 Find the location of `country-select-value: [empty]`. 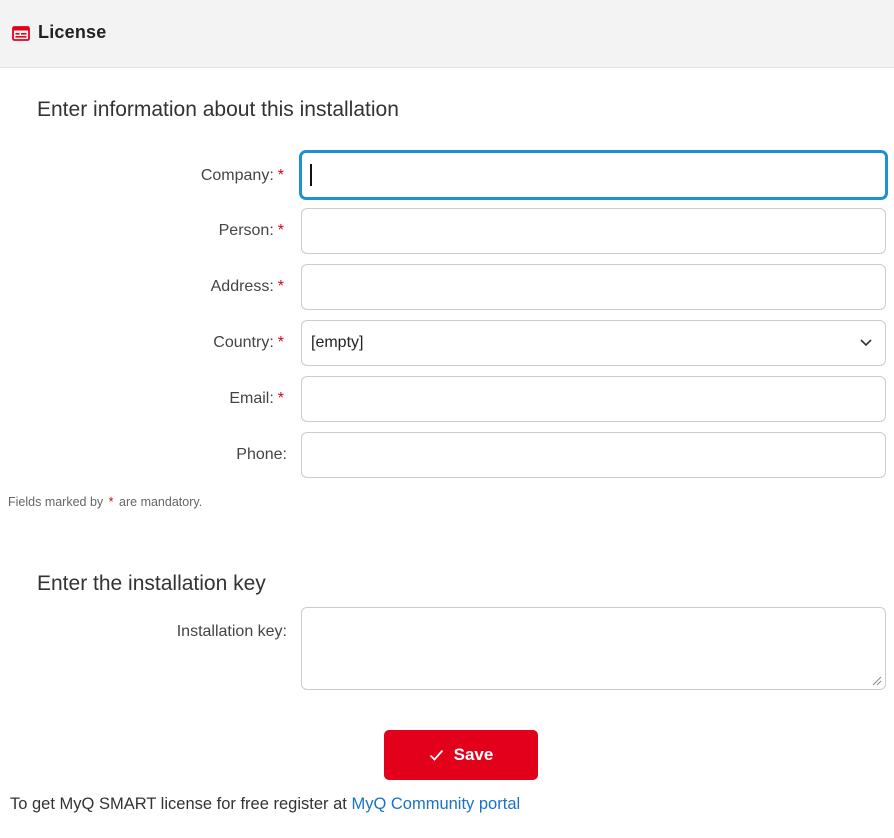

country-select-value: [empty] is located at coordinates (337, 342).